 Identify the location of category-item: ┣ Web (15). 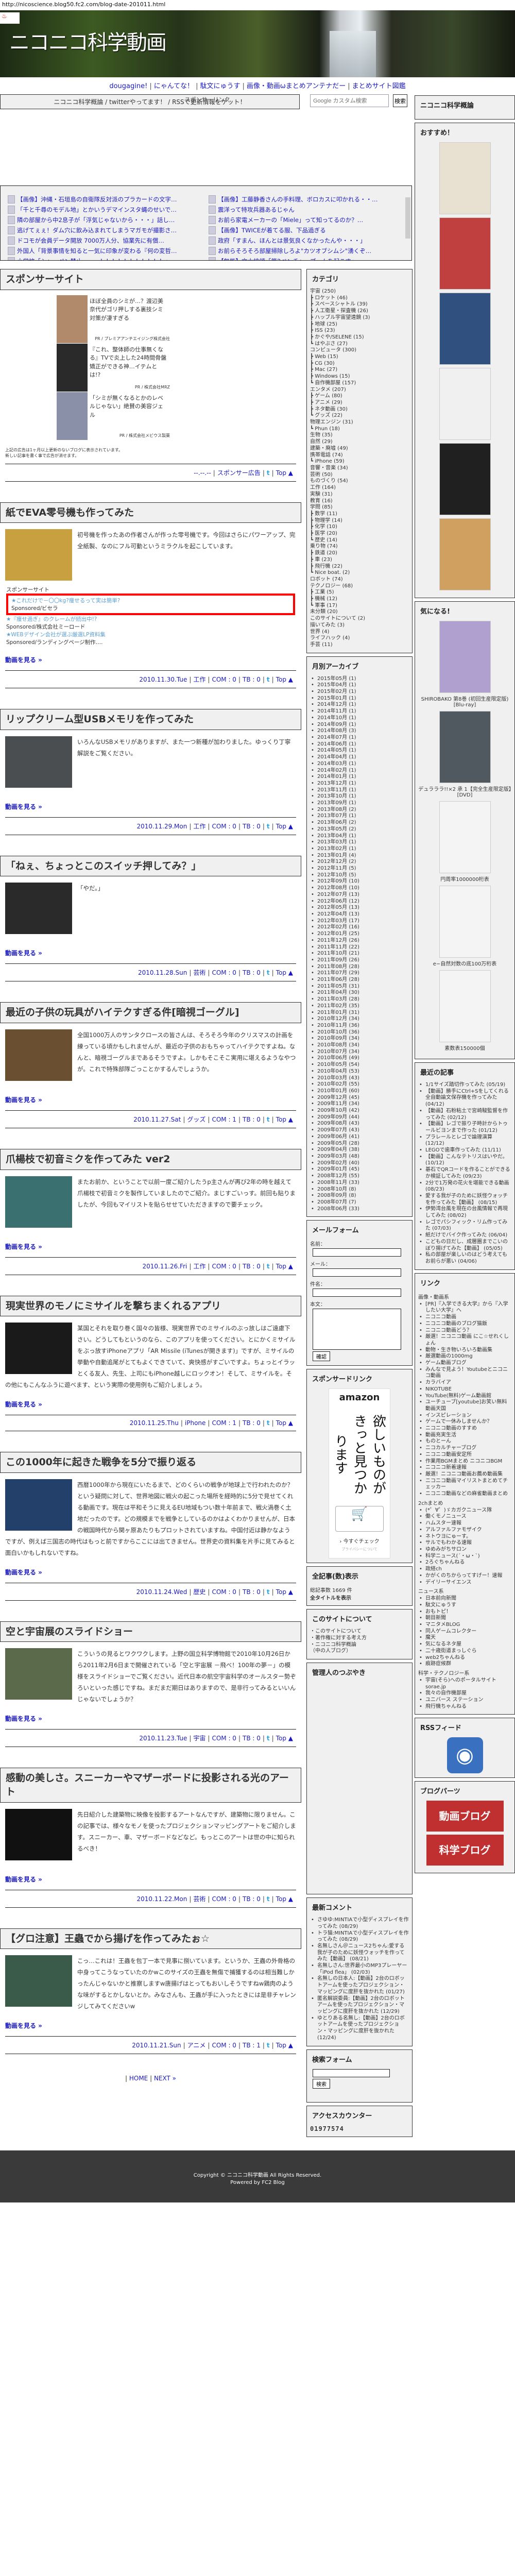
(359, 357).